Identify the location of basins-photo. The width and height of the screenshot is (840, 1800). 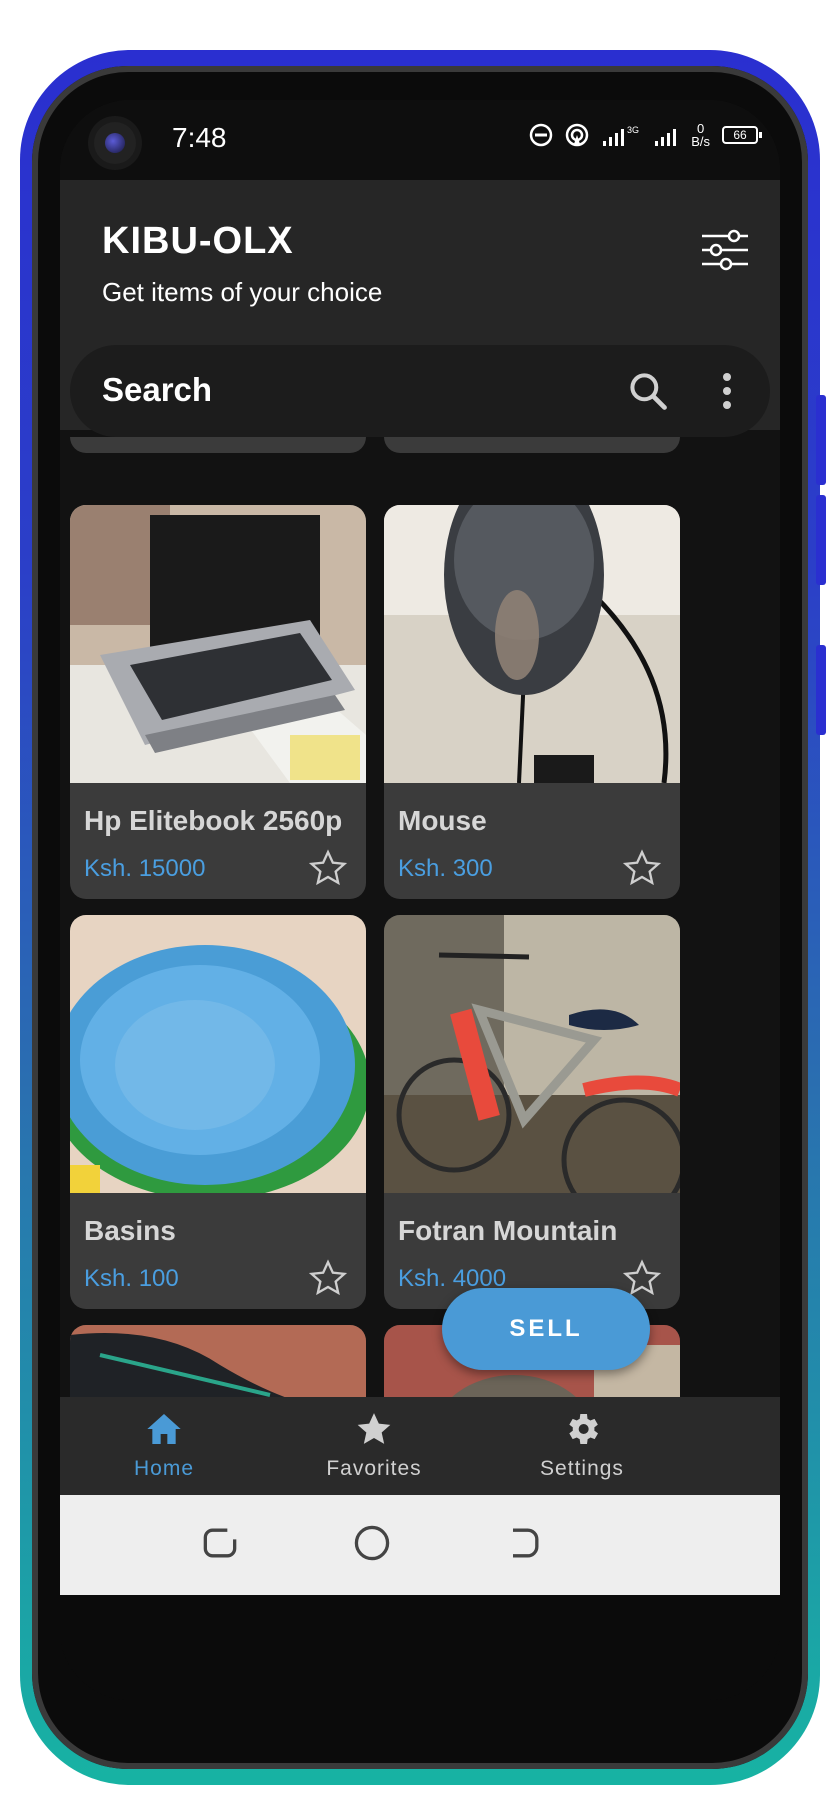
(218, 1054).